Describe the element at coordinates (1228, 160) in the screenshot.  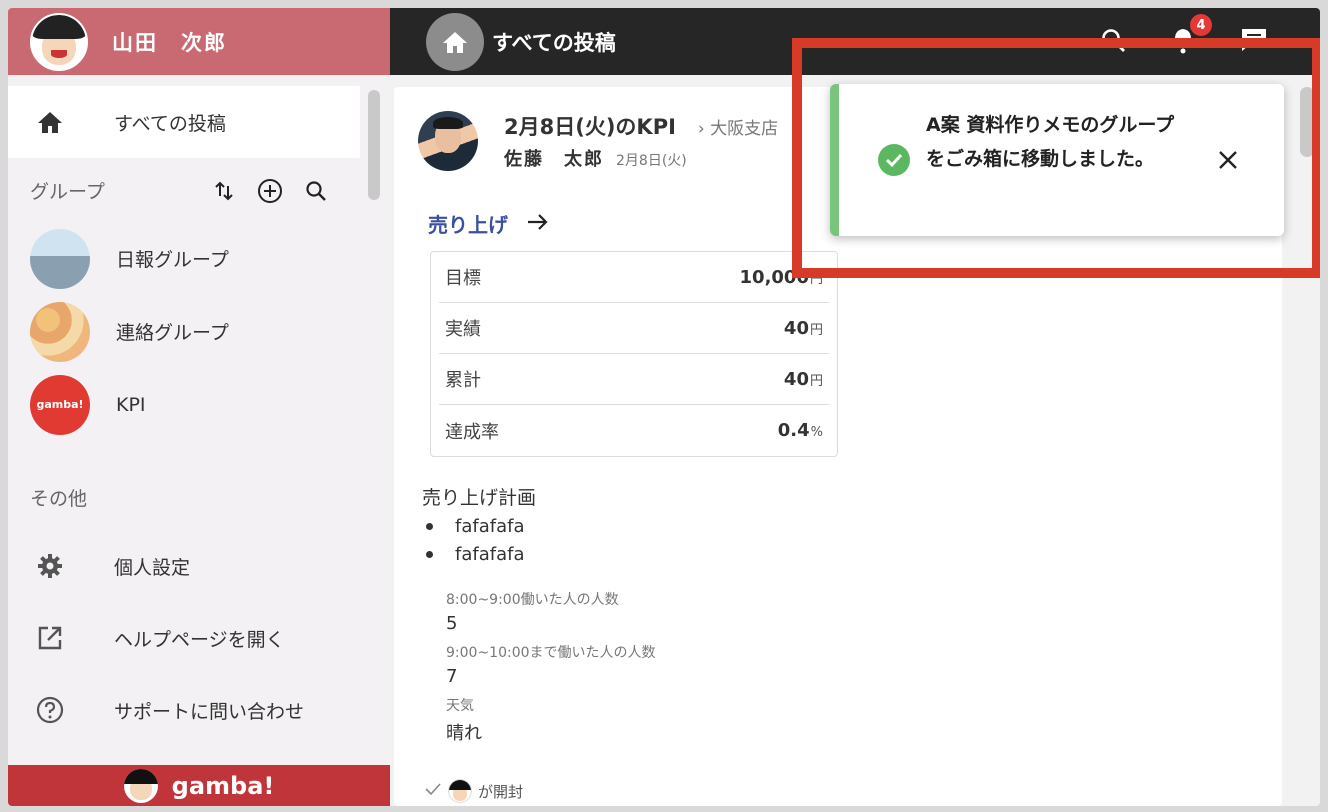
I see `close-icon` at that location.